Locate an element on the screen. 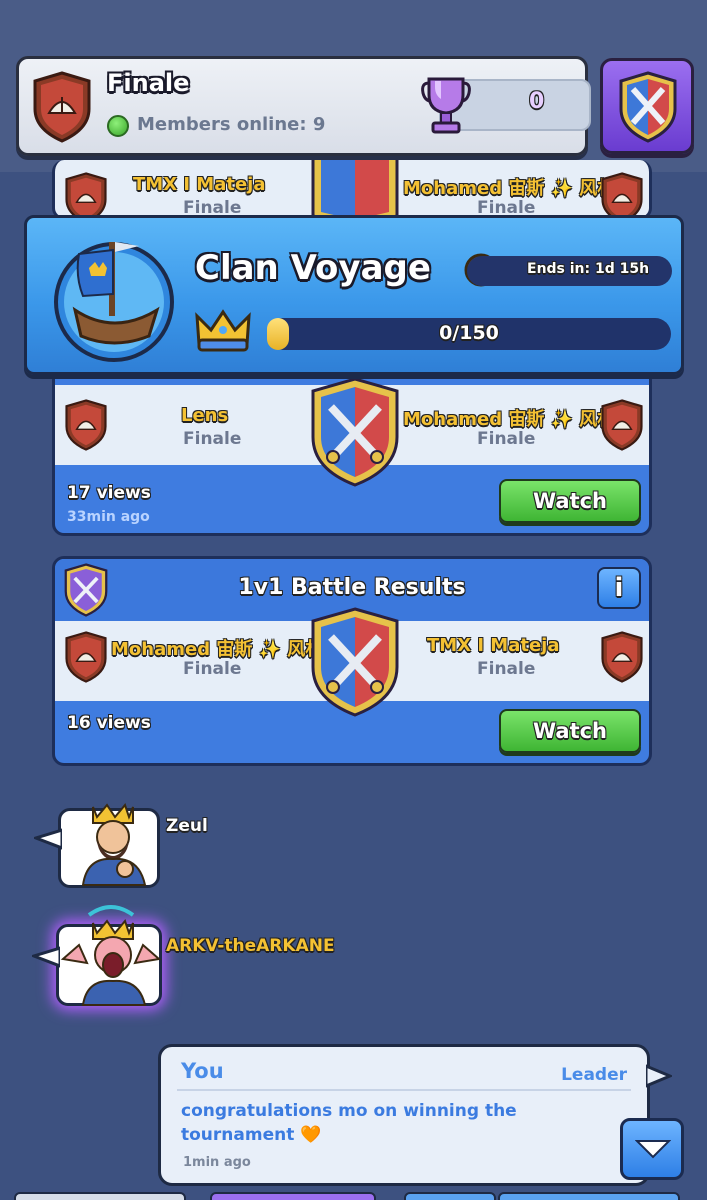 This screenshot has height=1200, width=707. voyage-progress-bar: 0/150 is located at coordinates (469, 334).